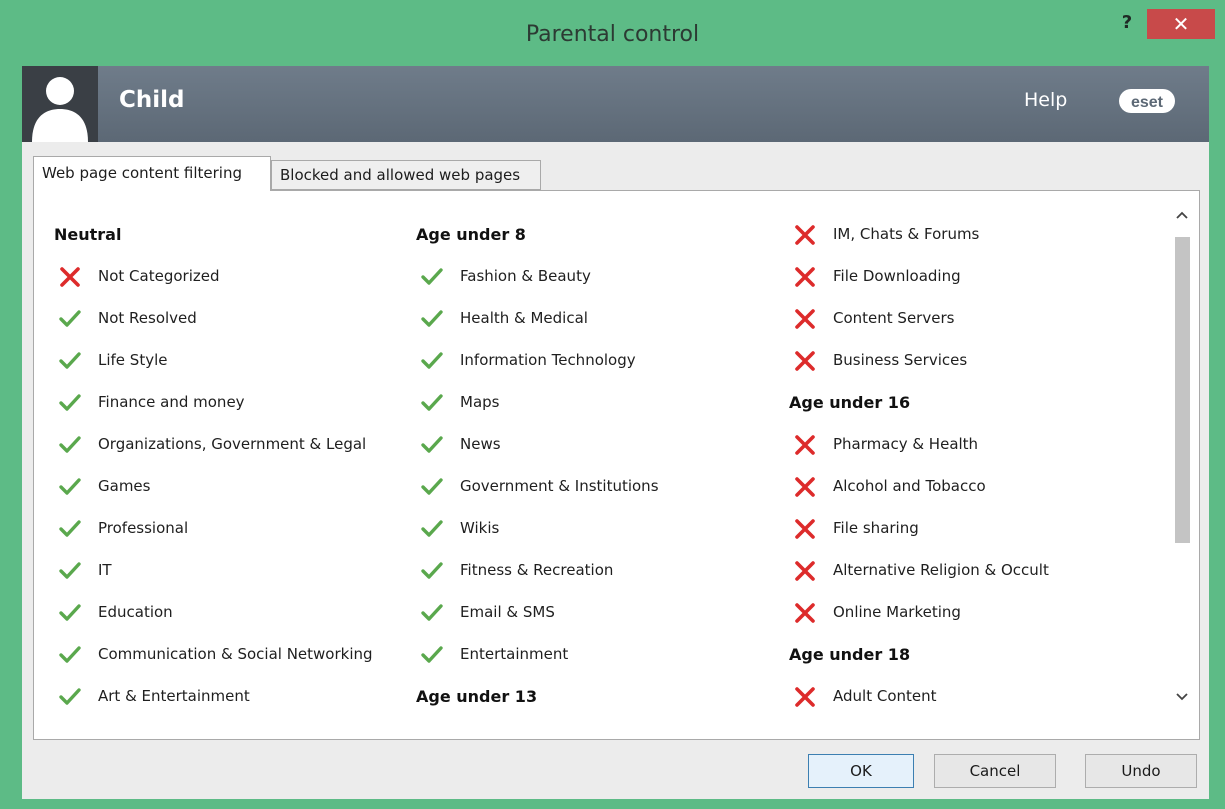  What do you see at coordinates (1181, 24) in the screenshot?
I see `close-button: ✕` at bounding box center [1181, 24].